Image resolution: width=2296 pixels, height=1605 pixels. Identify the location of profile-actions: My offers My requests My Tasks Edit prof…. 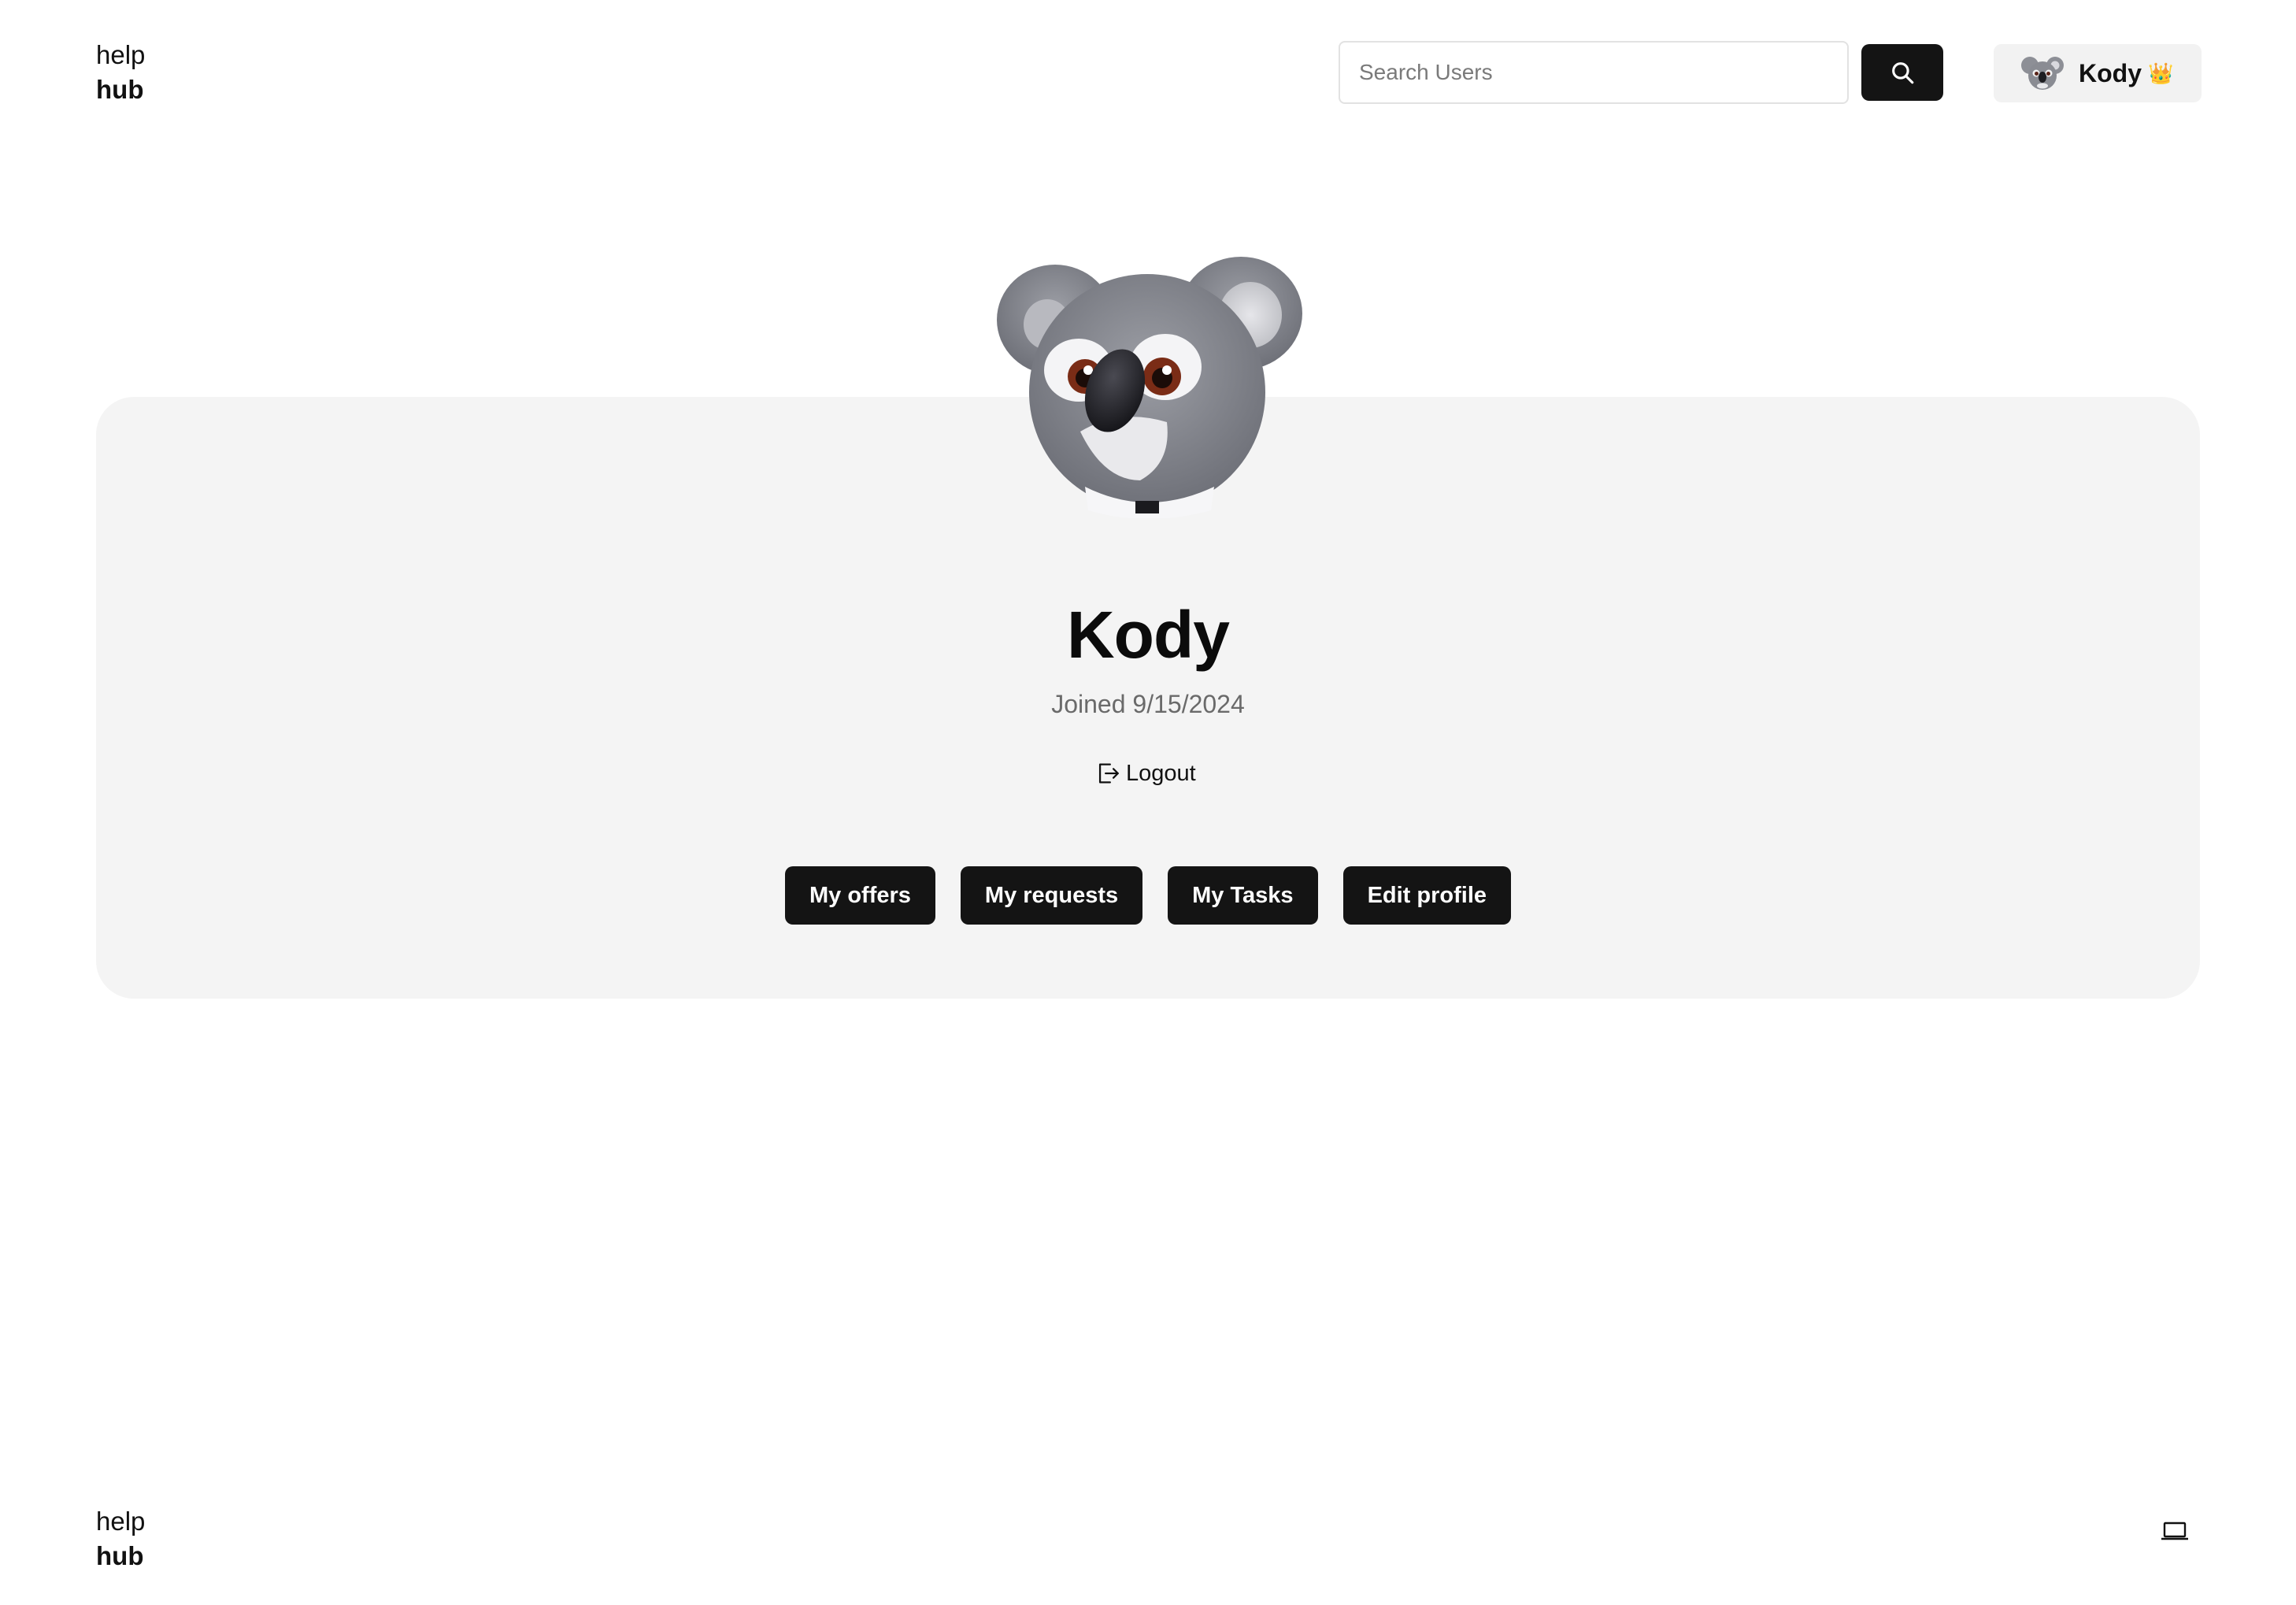
(1148, 895).